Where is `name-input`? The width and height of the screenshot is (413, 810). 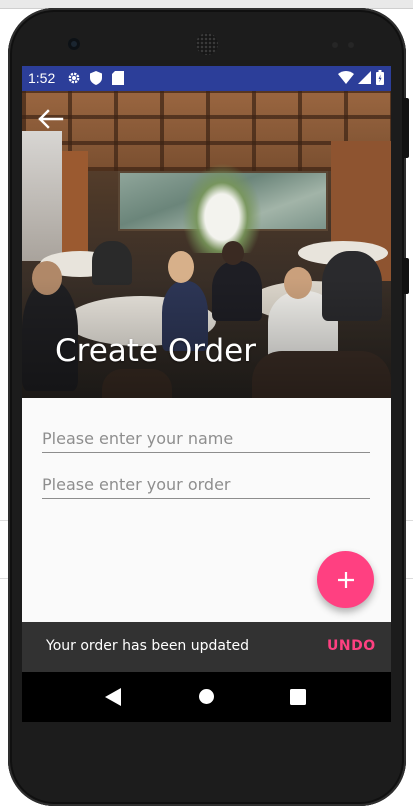 name-input is located at coordinates (206, 438).